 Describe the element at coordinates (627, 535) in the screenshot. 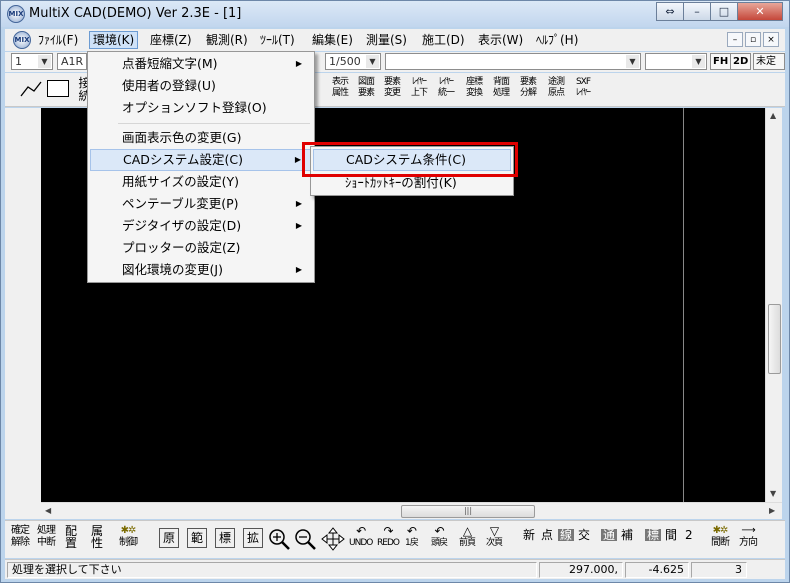

I see `mode-assist: 補` at that location.